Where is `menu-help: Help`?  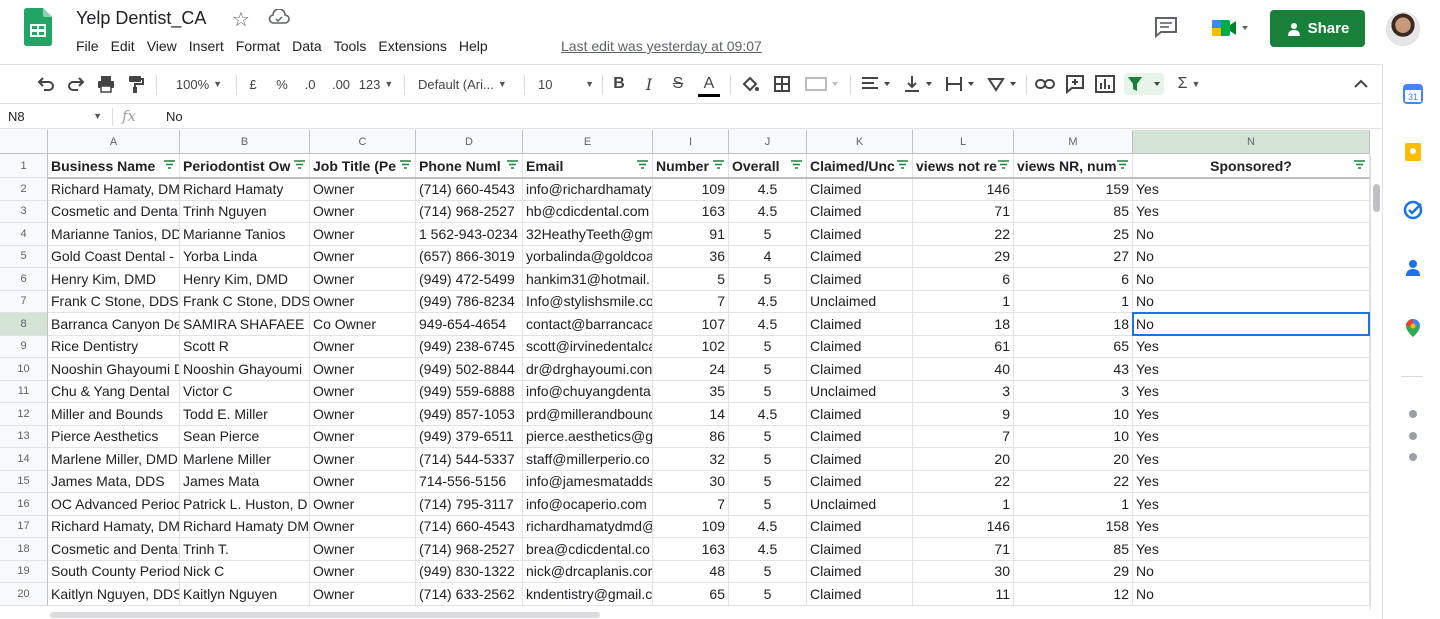 menu-help: Help is located at coordinates (473, 46).